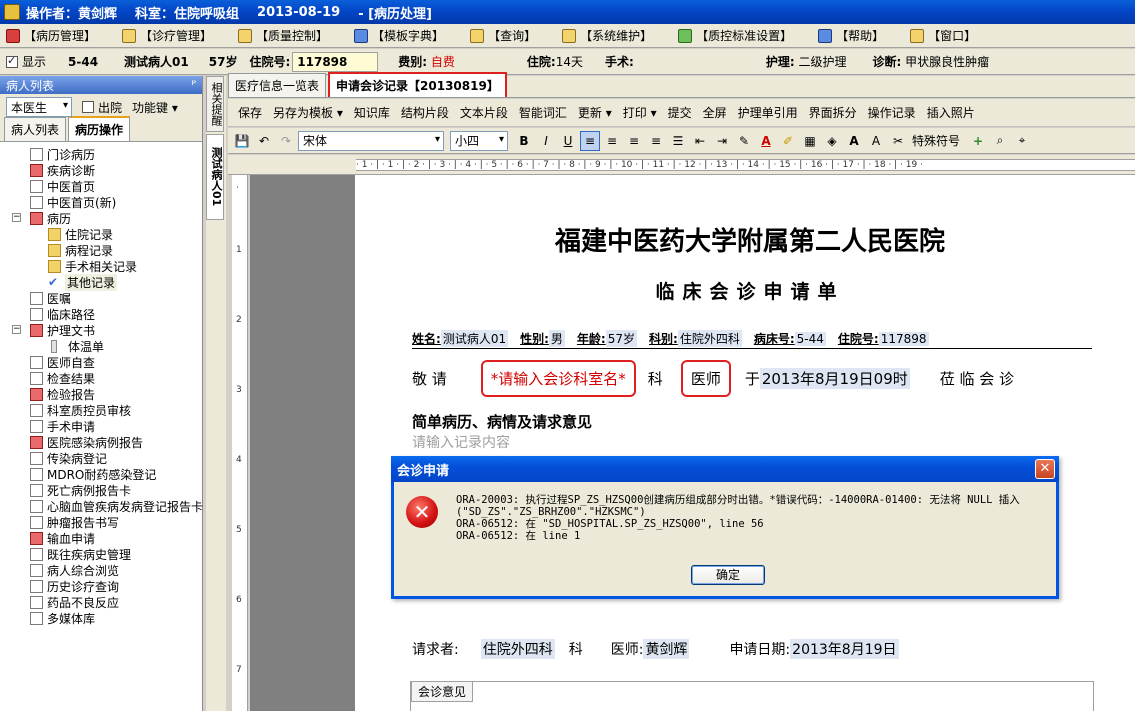 The image size is (1135, 711). What do you see at coordinates (101, 362) in the screenshot?
I see `tree-item: 医师自查` at bounding box center [101, 362].